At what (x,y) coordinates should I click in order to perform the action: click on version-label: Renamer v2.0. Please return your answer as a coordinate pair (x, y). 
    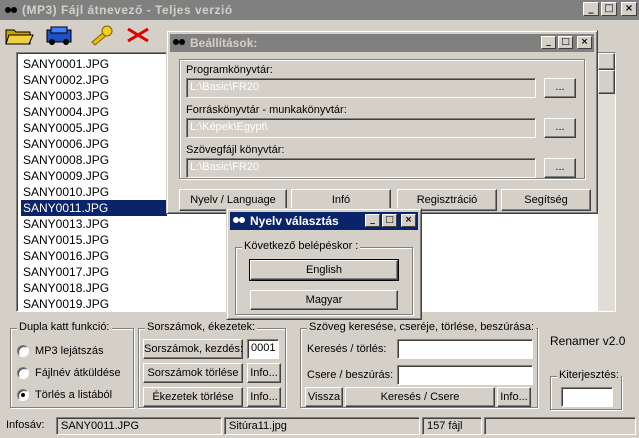
    Looking at the image, I should click on (588, 341).